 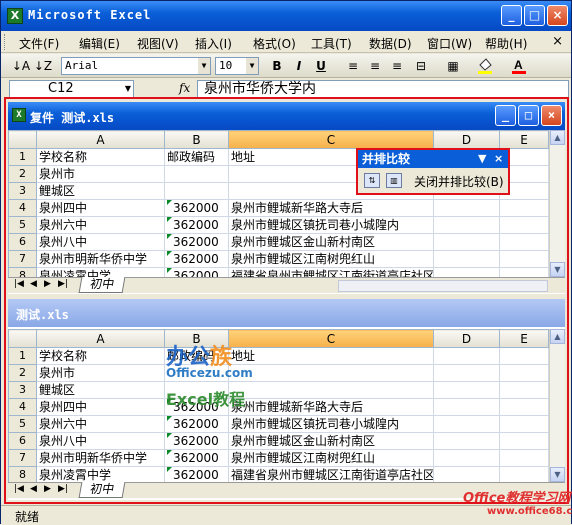 I want to click on last-sheet-icon: ▶|, so click(x=63, y=489).